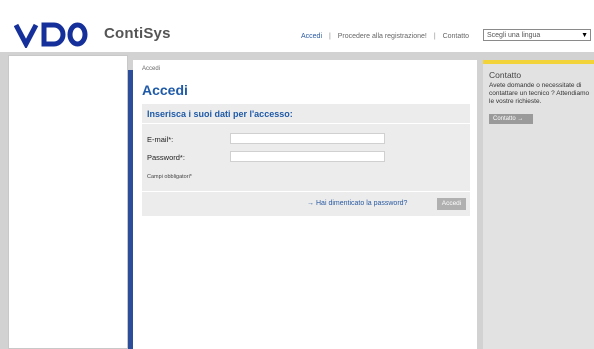  I want to click on login-button: Accedi, so click(451, 204).